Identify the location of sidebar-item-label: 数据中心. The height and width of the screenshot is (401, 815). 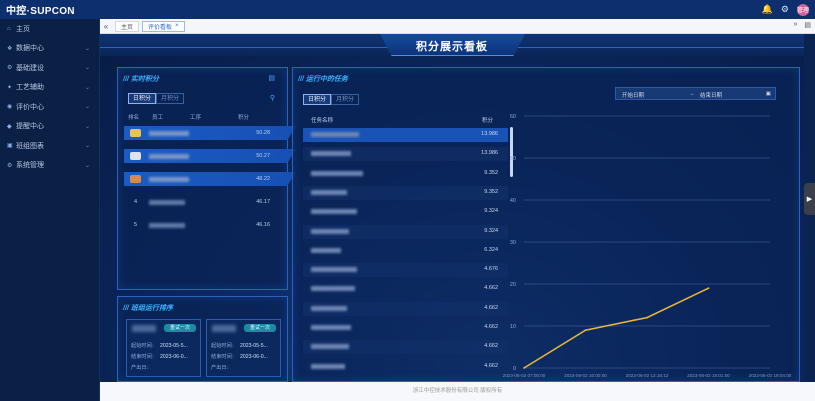
(30, 49).